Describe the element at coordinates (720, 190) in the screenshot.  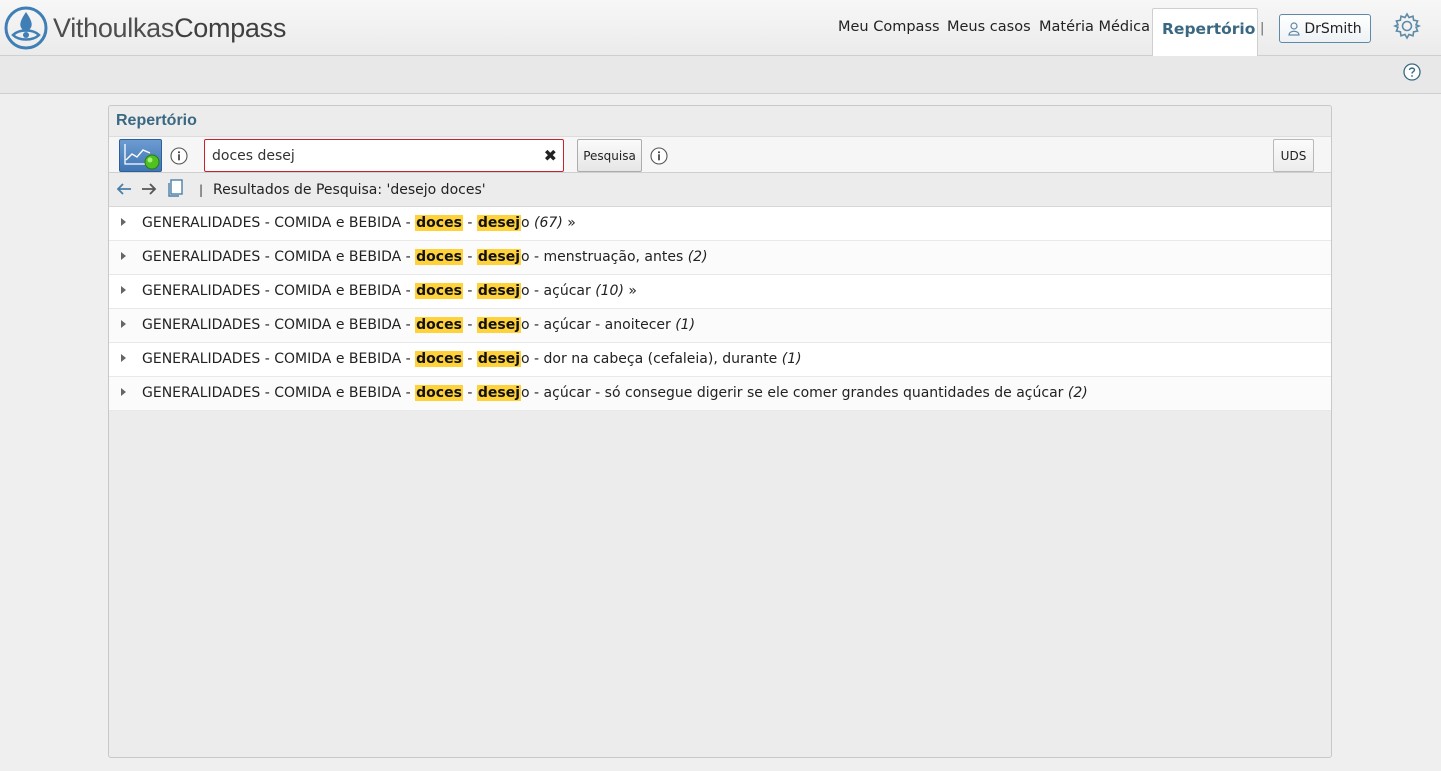
I see `results-navigation: | Resultados de Pesquisa: 'desejo doces'` at that location.